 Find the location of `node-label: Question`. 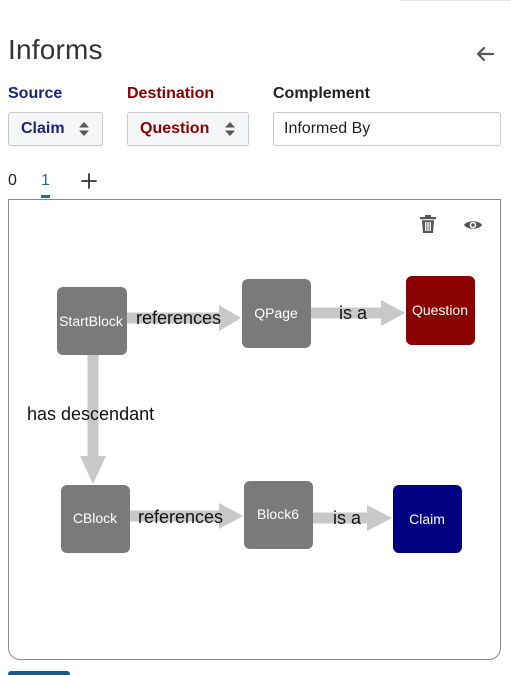

node-label: Question is located at coordinates (440, 310).